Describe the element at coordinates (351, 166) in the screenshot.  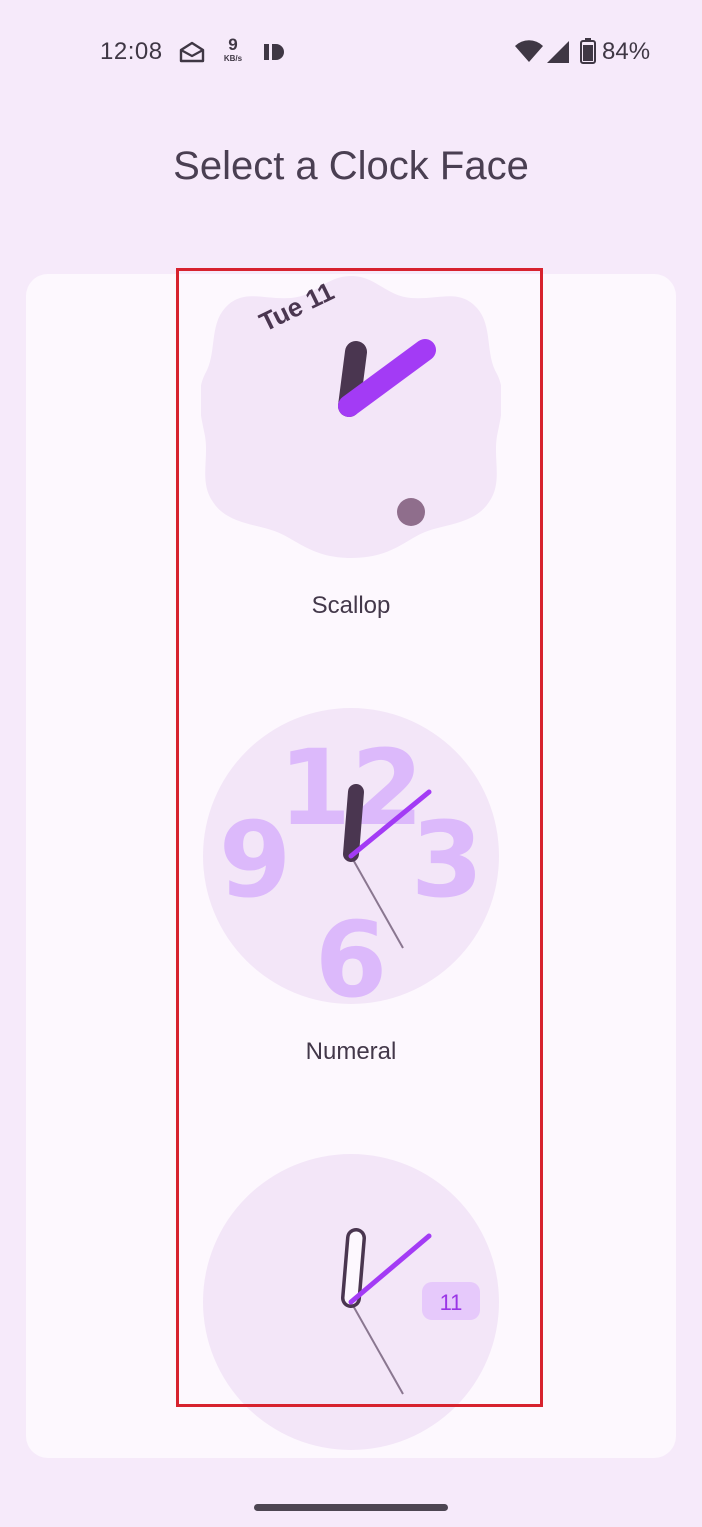
I see `page-title: Select a Clock Face` at that location.